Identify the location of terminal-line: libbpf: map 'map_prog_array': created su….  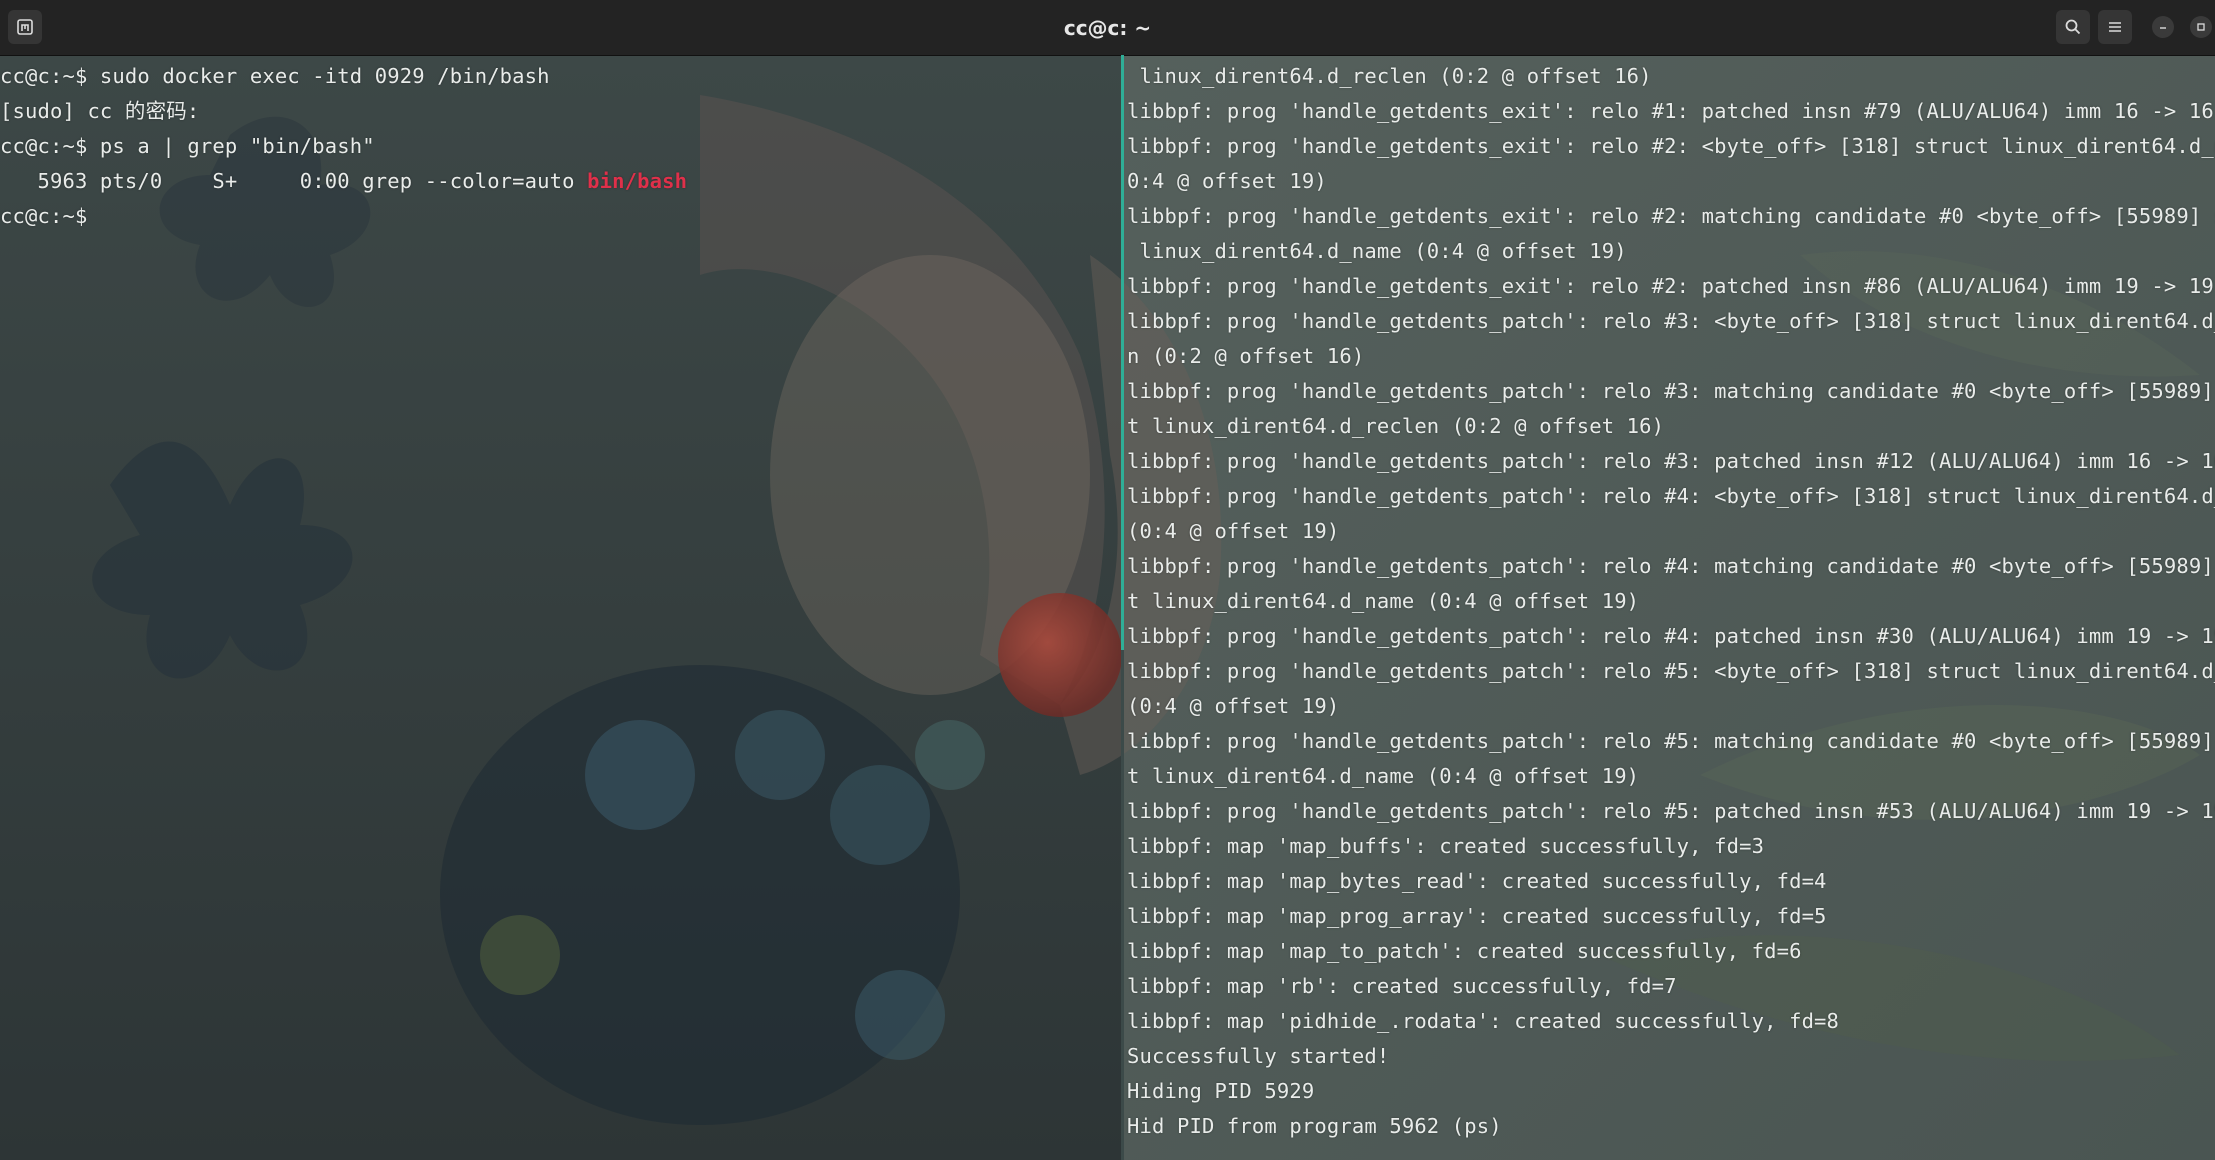
(1477, 916).